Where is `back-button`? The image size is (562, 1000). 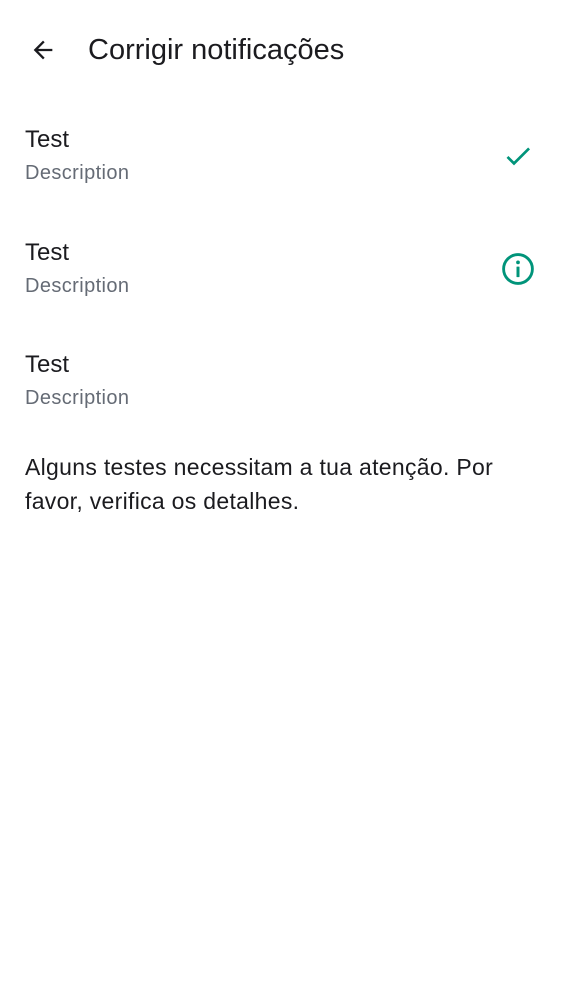
back-button is located at coordinates (43, 50).